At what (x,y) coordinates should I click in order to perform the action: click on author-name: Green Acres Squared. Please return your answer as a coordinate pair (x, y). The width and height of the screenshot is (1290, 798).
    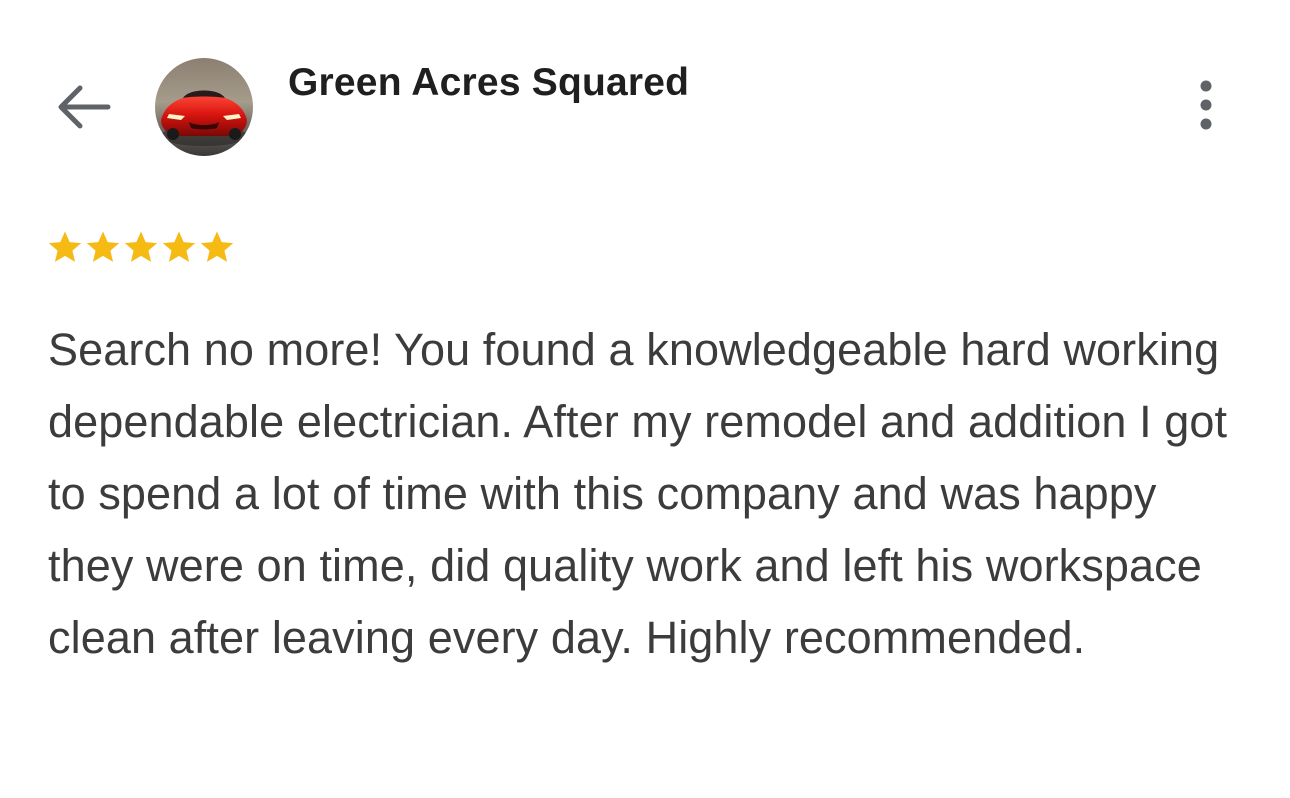
    Looking at the image, I should click on (488, 83).